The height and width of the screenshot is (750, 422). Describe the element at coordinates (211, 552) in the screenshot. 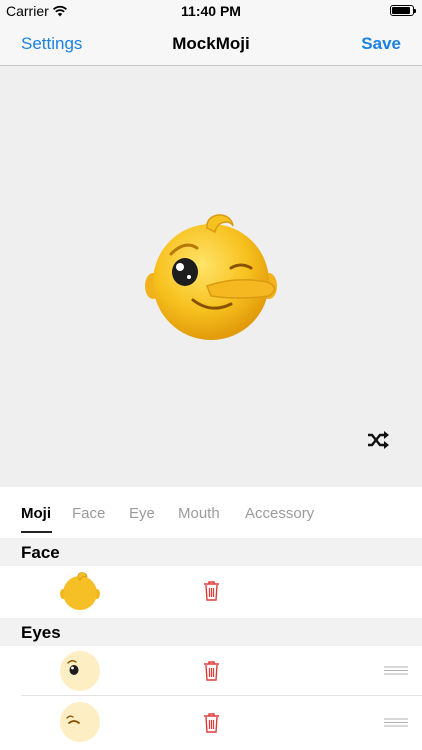

I see `section-header-face: Face` at that location.